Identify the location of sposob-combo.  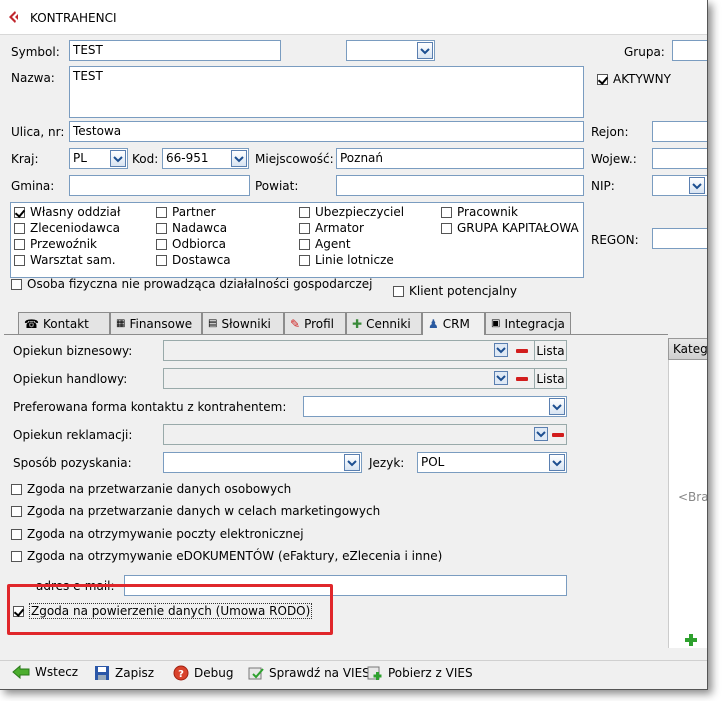
(262, 462).